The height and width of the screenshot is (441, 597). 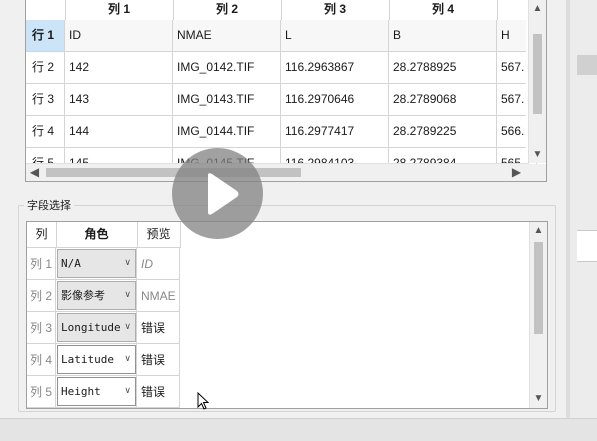 I want to click on role-dropdown: Height ∨, so click(x=96, y=391).